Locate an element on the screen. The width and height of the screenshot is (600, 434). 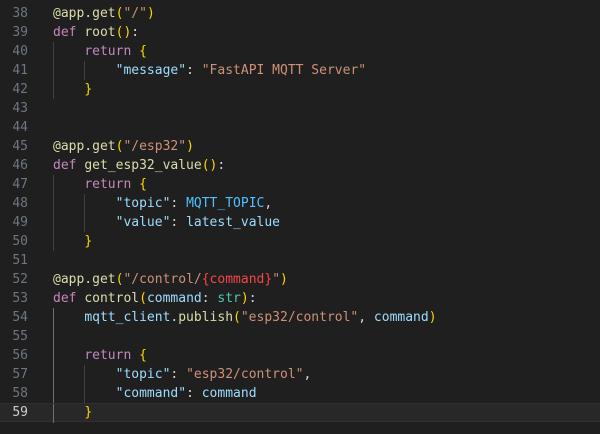
code-token: return is located at coordinates (112, 51).